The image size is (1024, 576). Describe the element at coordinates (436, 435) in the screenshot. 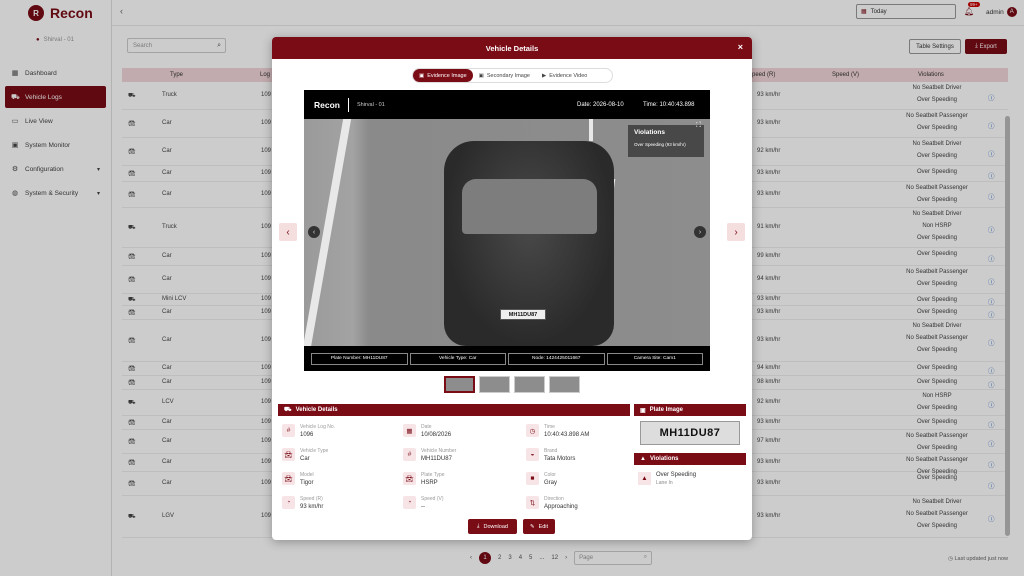

I see `detail-value: 10/08/2026` at that location.